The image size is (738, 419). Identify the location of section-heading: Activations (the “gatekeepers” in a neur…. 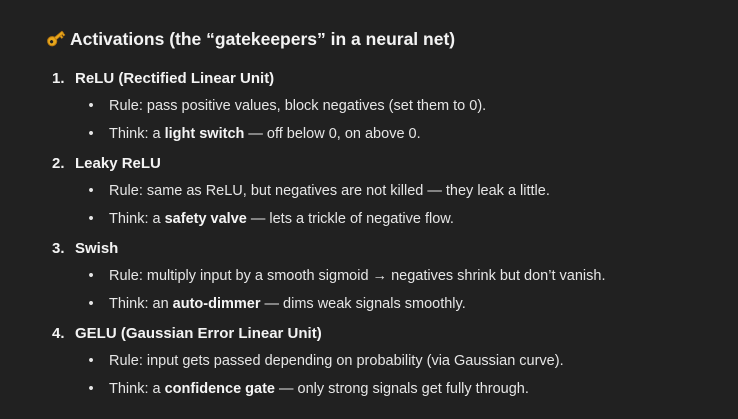
(385, 39).